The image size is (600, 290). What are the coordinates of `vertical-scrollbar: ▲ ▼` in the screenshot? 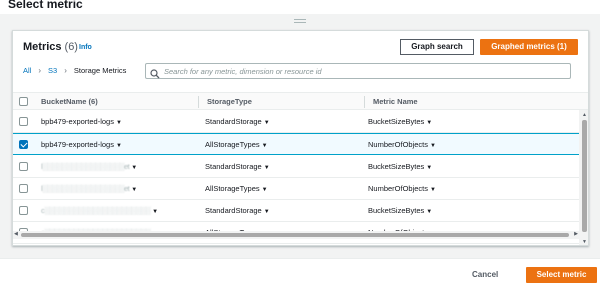 It's located at (583, 177).